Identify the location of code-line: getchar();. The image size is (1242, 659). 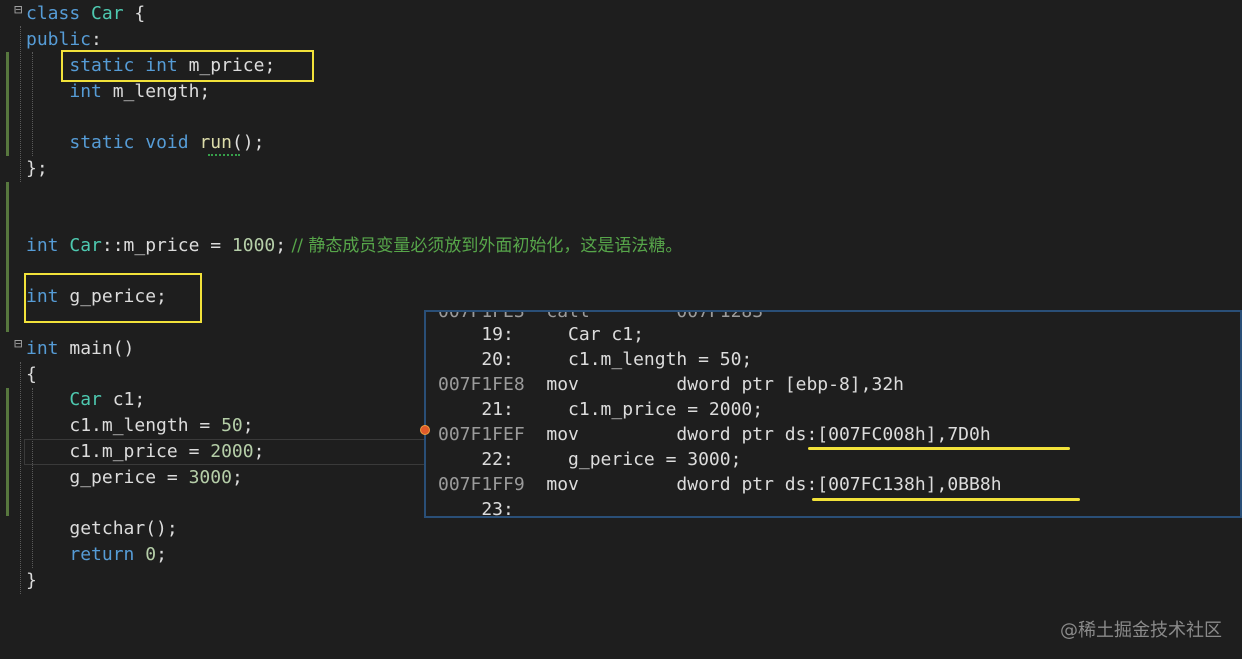
(102, 529).